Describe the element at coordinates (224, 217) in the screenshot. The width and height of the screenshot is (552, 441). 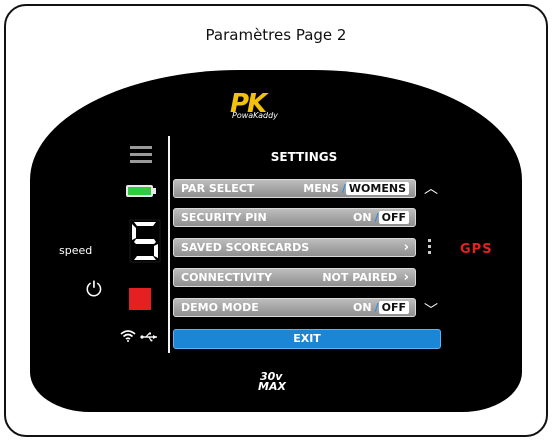
I see `row-label: SECURITY PIN` at that location.